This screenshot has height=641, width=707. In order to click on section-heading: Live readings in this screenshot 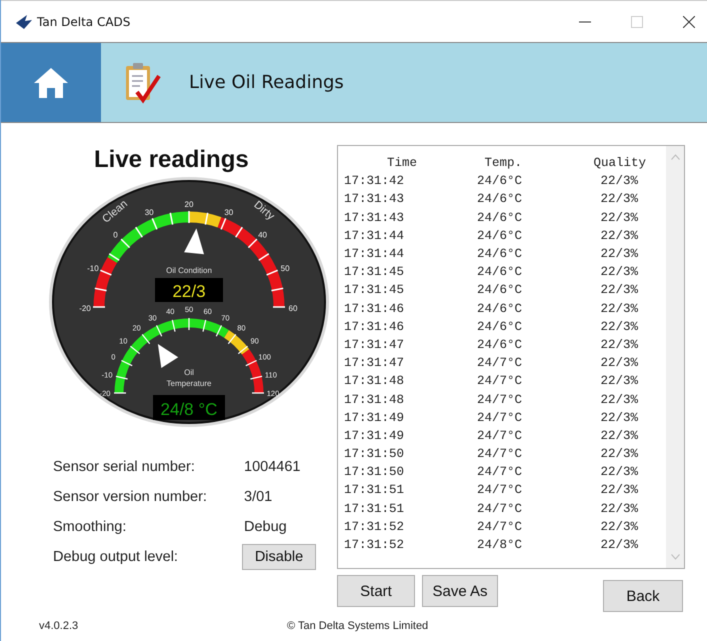, I will do `click(171, 160)`.